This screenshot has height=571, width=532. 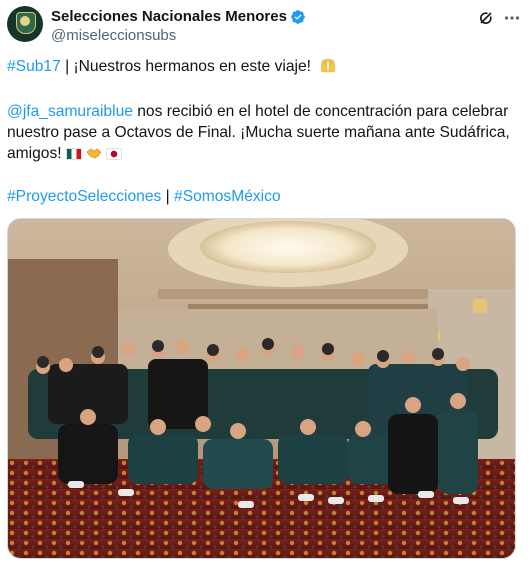 What do you see at coordinates (328, 68) in the screenshot?
I see `raising-hands-icon` at bounding box center [328, 68].